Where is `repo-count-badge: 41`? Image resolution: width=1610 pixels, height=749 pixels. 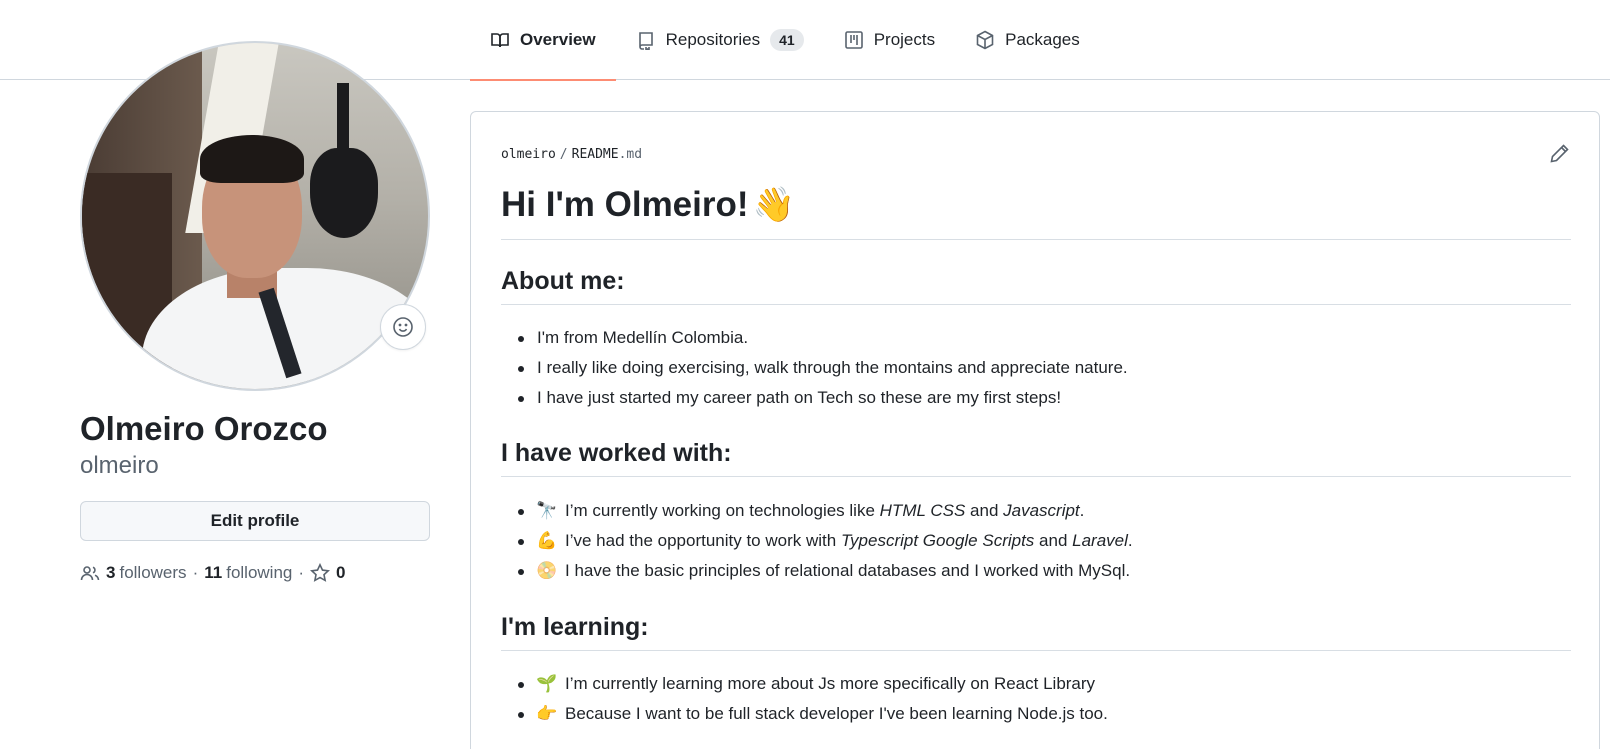 repo-count-badge: 41 is located at coordinates (787, 40).